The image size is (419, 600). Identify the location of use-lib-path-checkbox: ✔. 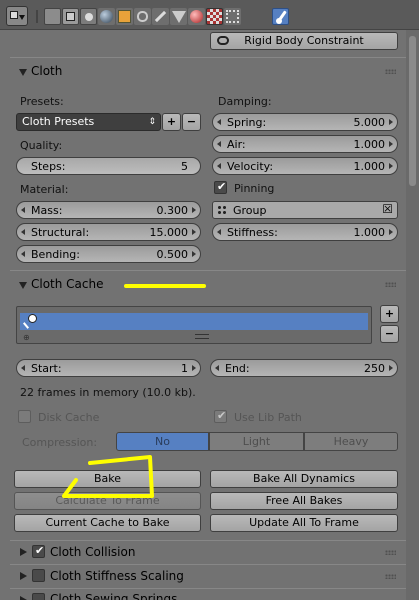
(220, 416).